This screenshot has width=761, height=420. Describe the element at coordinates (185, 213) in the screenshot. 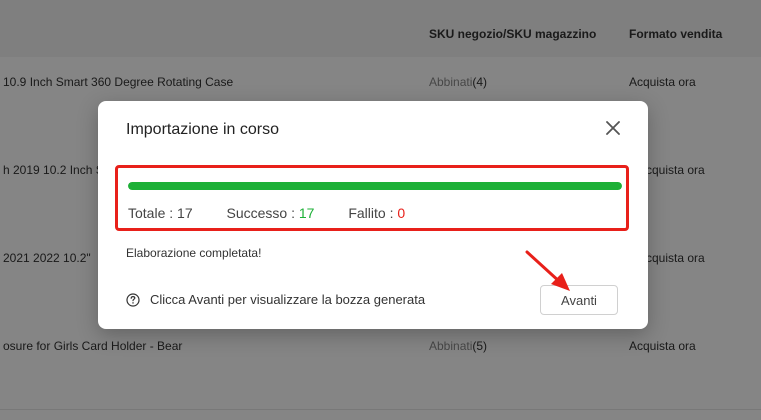

I see `stat-total-value: 17` at that location.